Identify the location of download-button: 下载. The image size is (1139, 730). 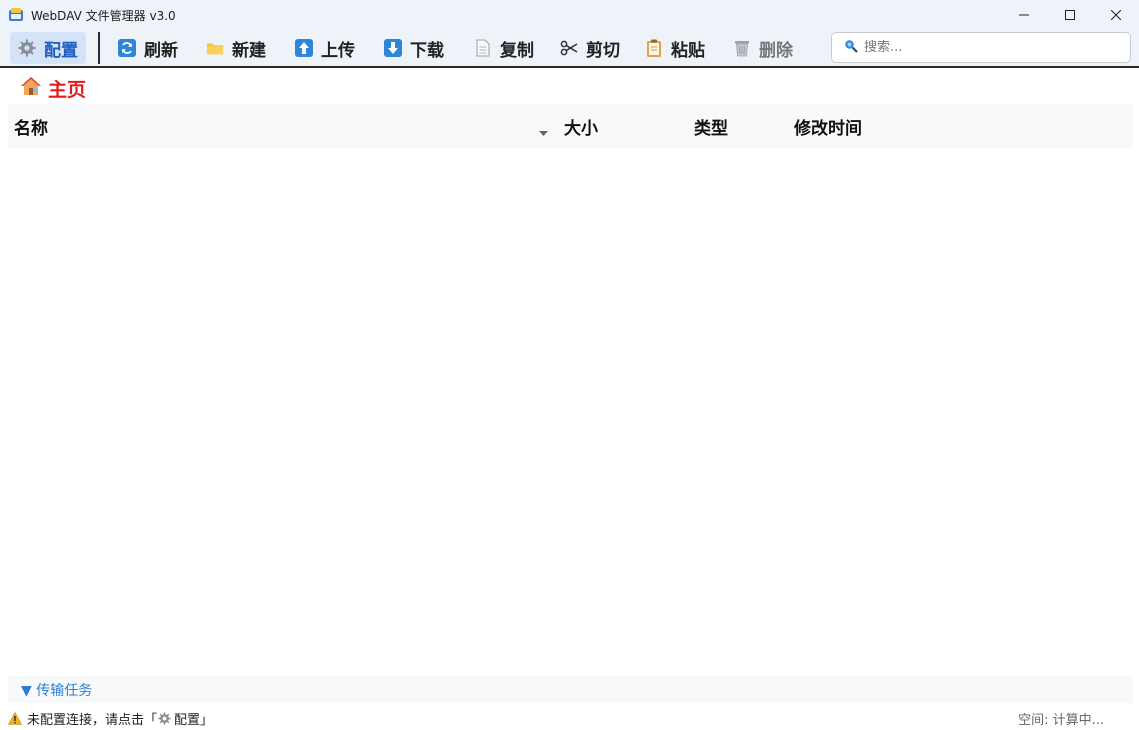
(414, 48).